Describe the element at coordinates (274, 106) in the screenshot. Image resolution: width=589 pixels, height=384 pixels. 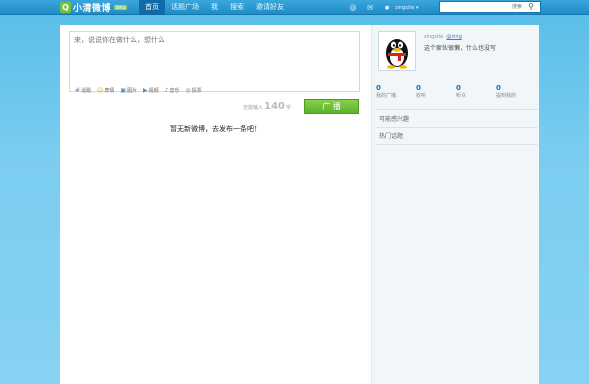
I see `counter-value: 140` at that location.